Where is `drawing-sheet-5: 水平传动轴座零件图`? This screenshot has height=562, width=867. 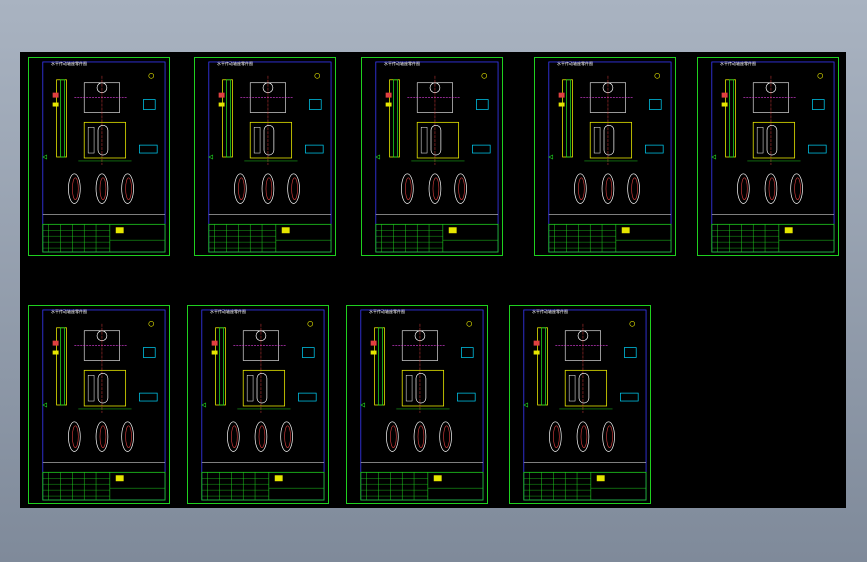 drawing-sheet-5: 水平传动轴座零件图 is located at coordinates (768, 156).